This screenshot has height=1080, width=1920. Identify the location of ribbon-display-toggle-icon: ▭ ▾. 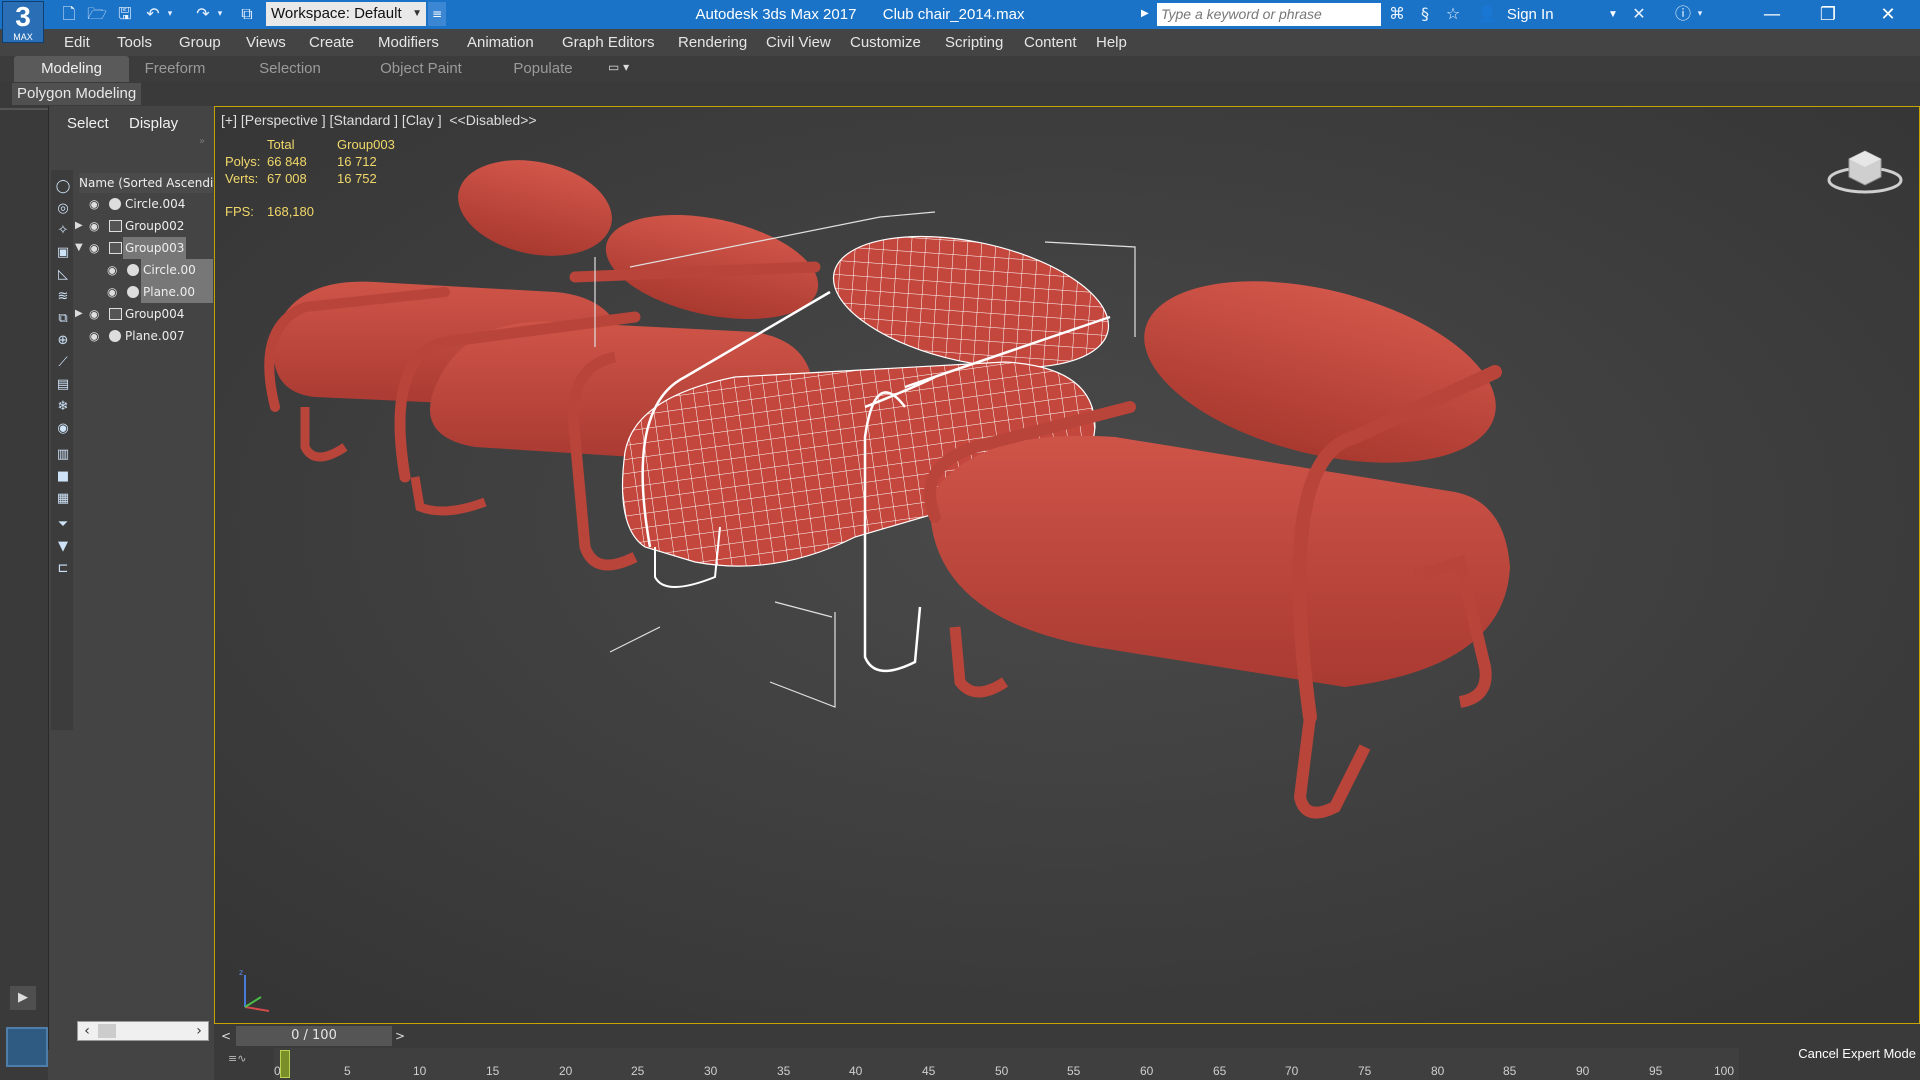
(626, 69).